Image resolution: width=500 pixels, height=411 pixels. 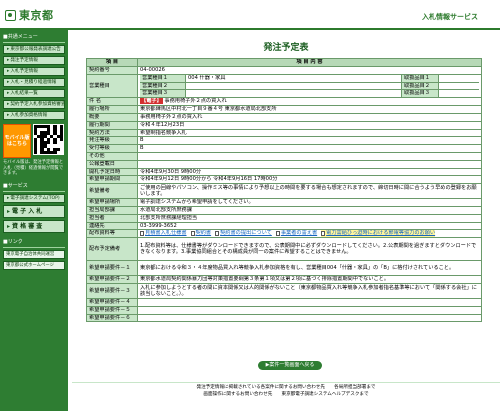 I want to click on table-row: 発注等級 B, so click(x=284, y=141).